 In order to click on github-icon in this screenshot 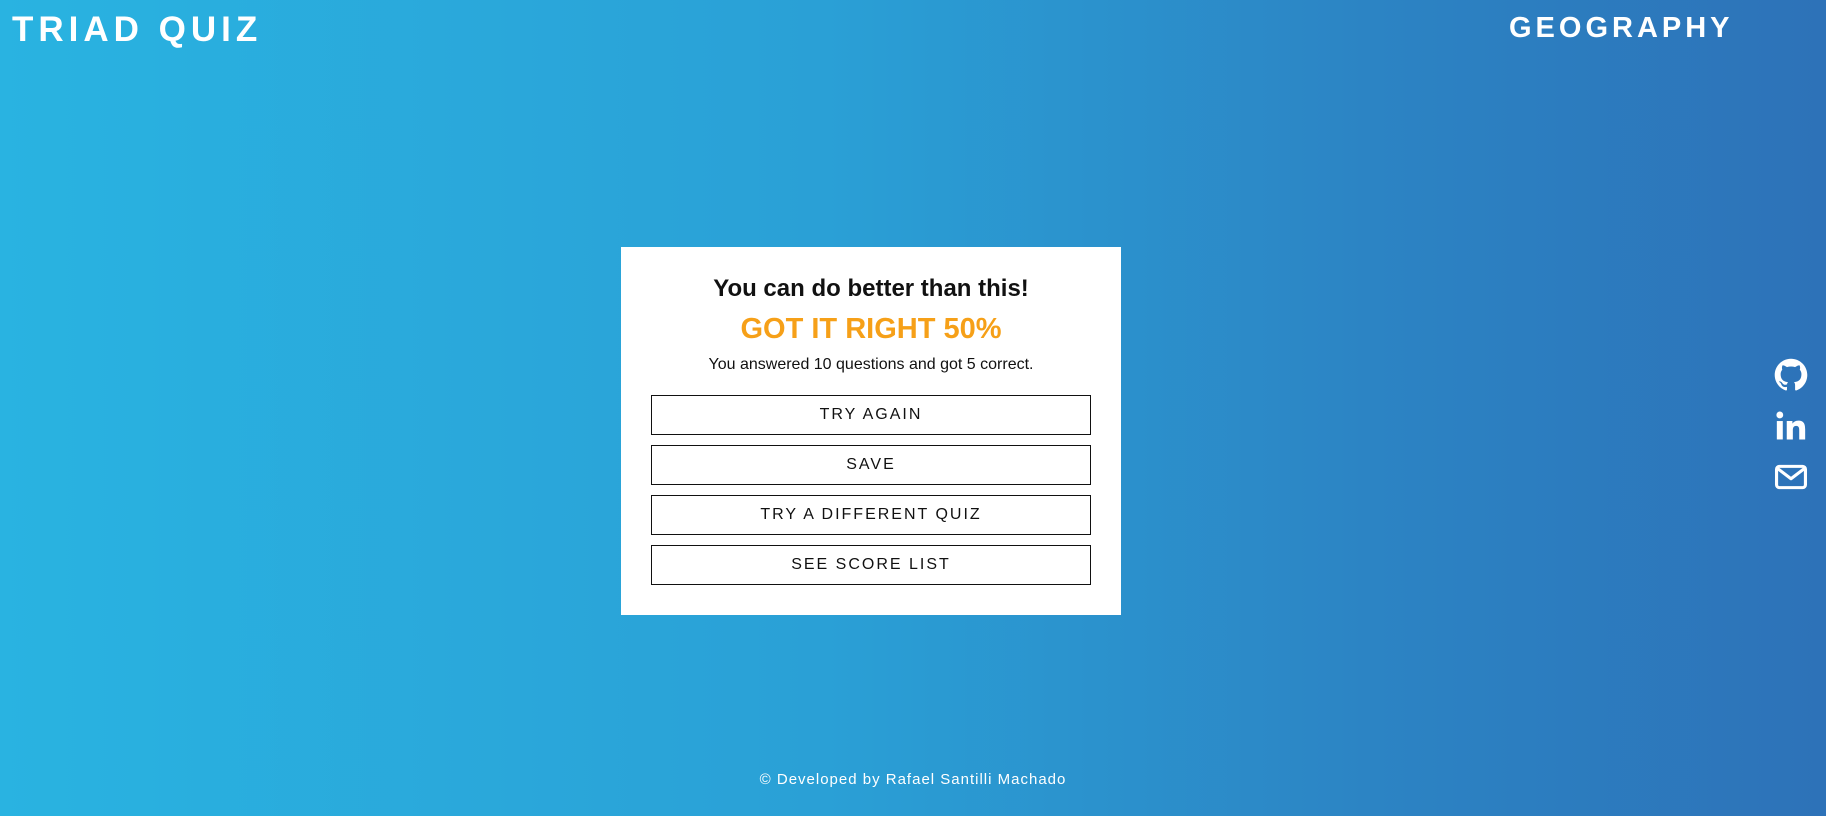, I will do `click(1791, 374)`.